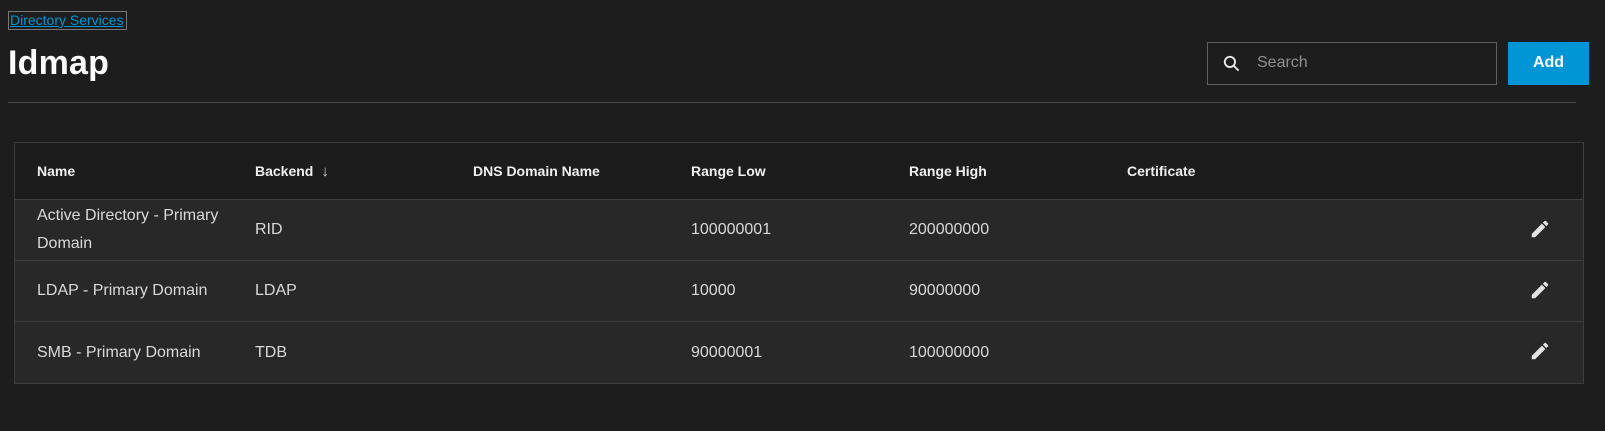 Image resolution: width=1605 pixels, height=431 pixels. What do you see at coordinates (271, 352) in the screenshot?
I see `cell-backend: TDB` at bounding box center [271, 352].